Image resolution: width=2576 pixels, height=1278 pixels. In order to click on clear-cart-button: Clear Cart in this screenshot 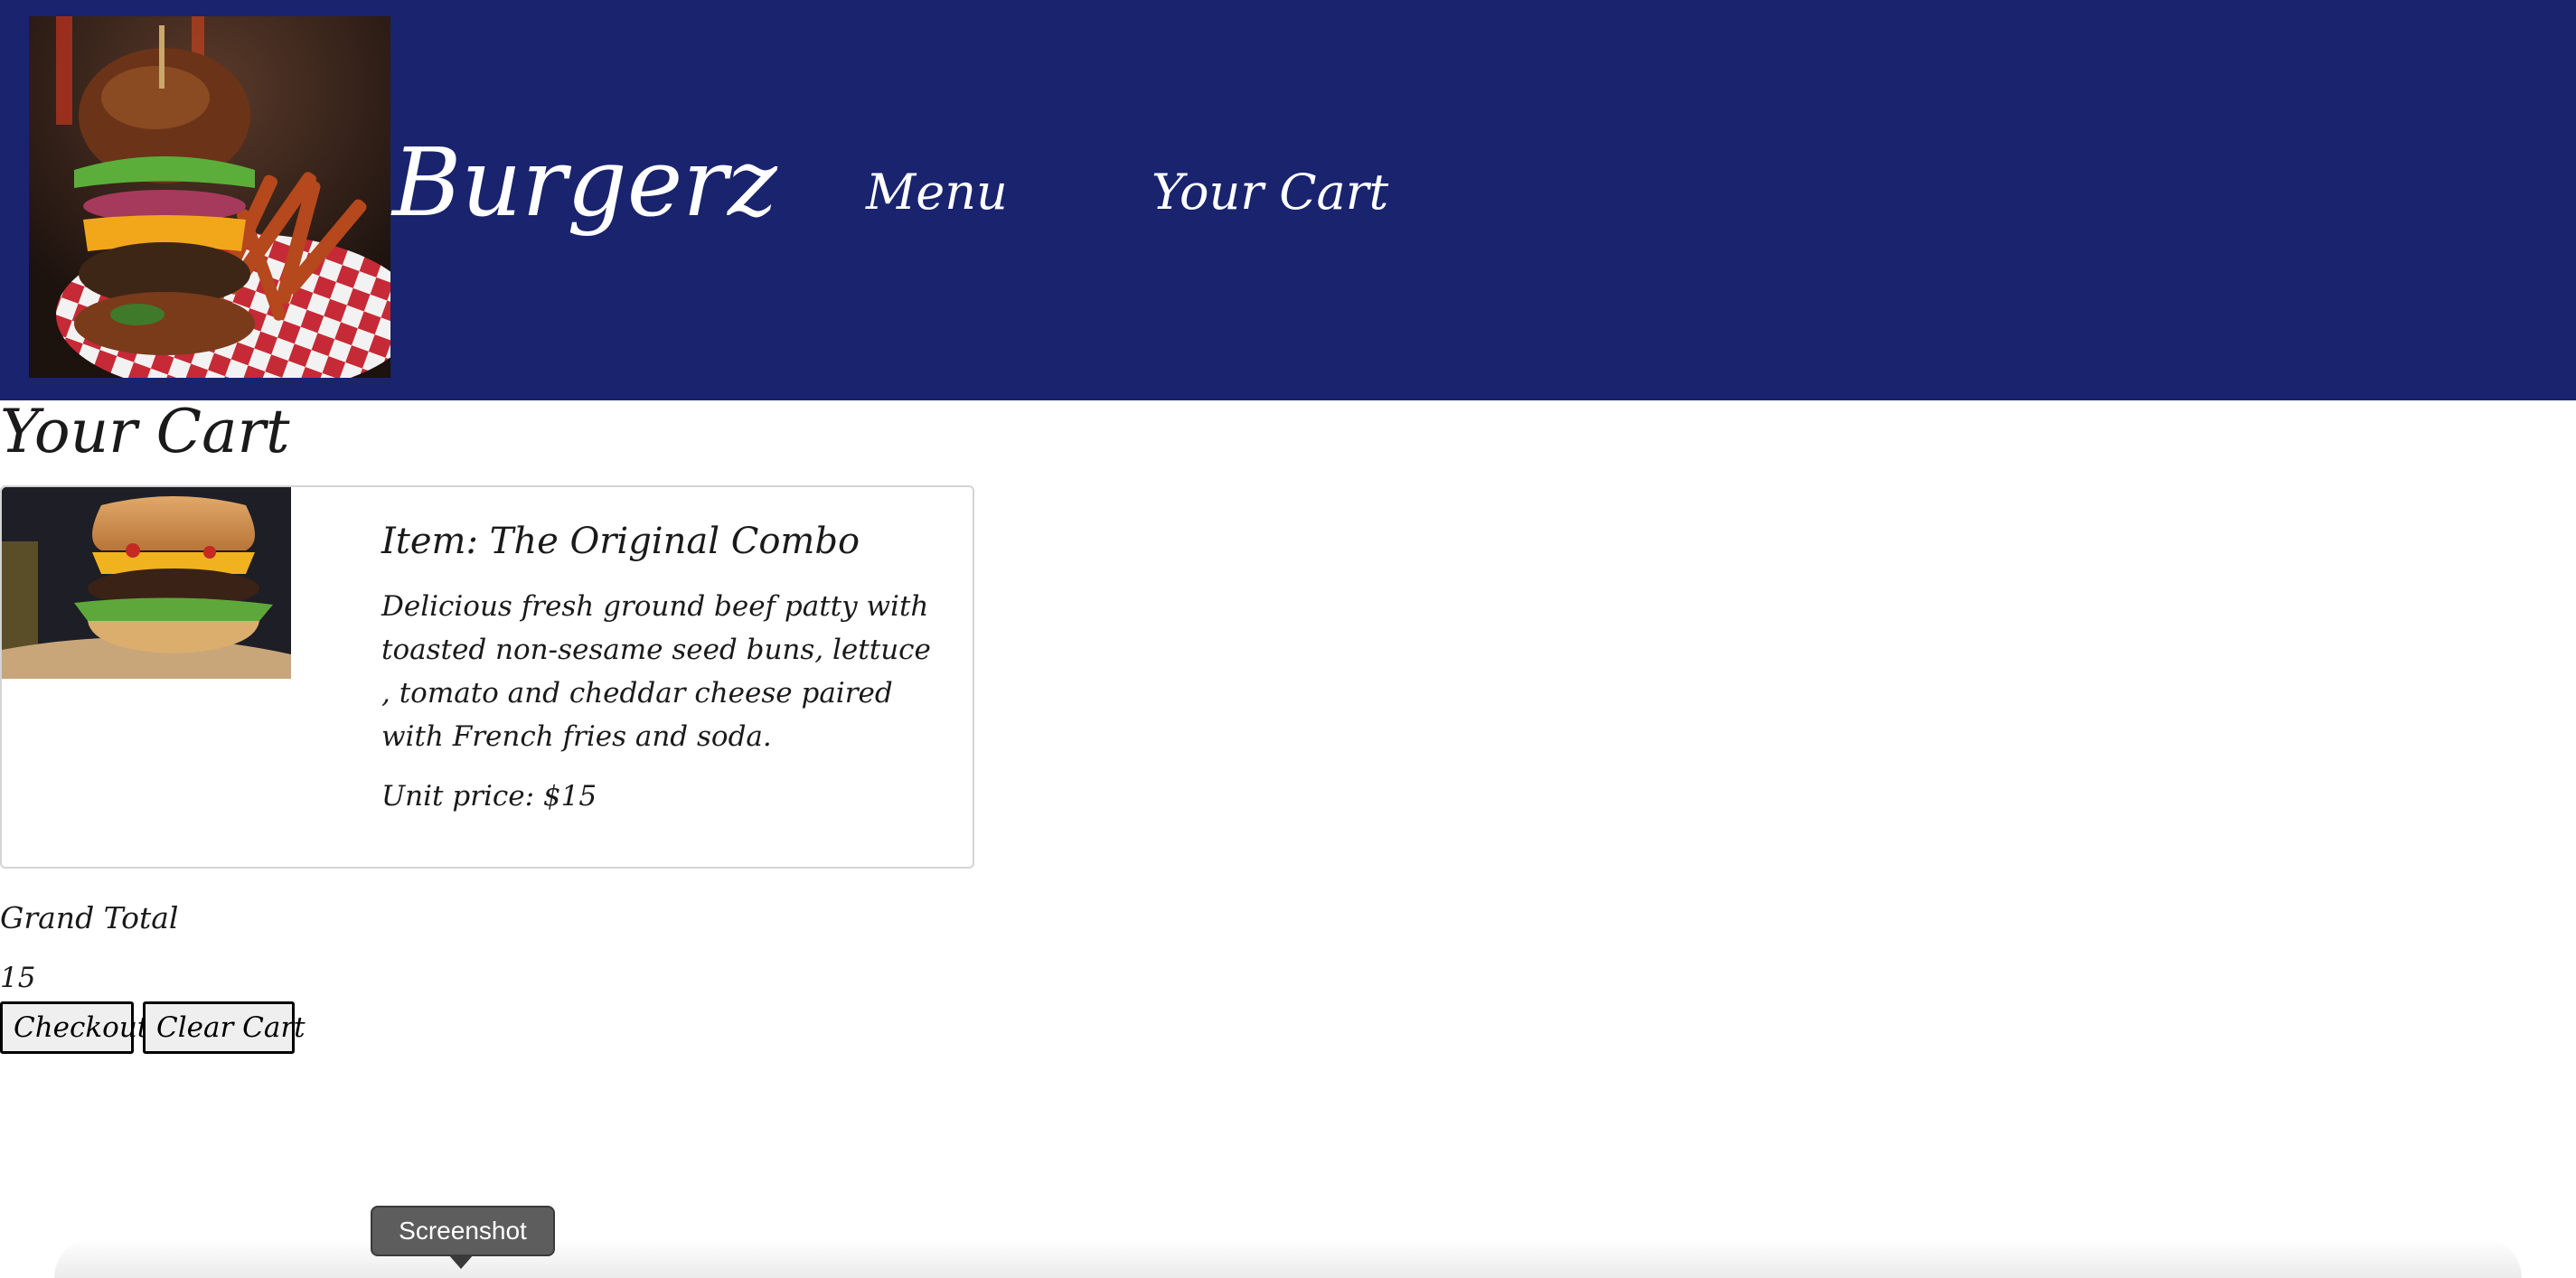, I will do `click(225, 1027)`.